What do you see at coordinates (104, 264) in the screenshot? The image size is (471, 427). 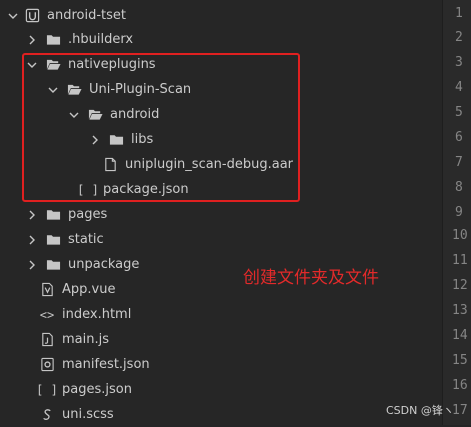 I see `tree-item-label: unpackage` at bounding box center [104, 264].